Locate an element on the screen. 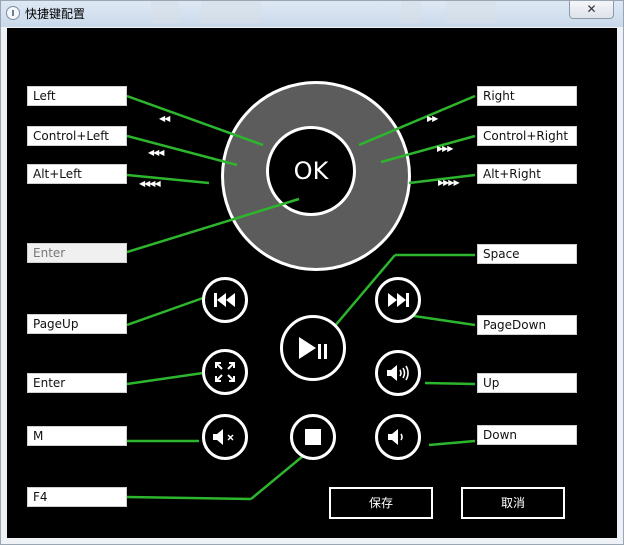 This screenshot has height=545, width=624. mute-button is located at coordinates (225, 437).